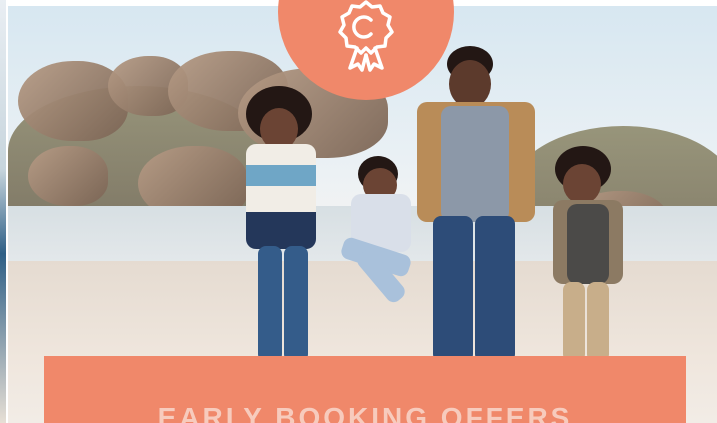 The width and height of the screenshot is (717, 423). Describe the element at coordinates (68, 176) in the screenshot. I see `boulder` at that location.